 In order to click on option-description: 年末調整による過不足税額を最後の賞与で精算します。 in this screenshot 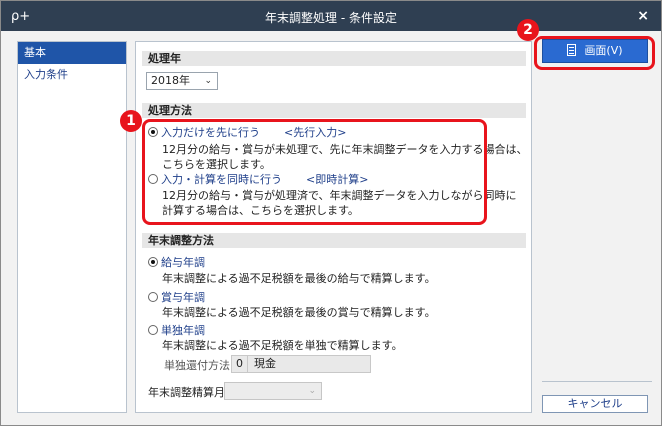, I will do `click(299, 312)`.